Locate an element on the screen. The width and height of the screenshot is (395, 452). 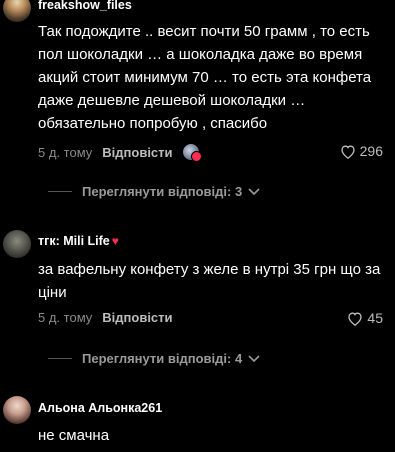
comment-username: тгк: Mili Life ♥ is located at coordinates (78, 241).